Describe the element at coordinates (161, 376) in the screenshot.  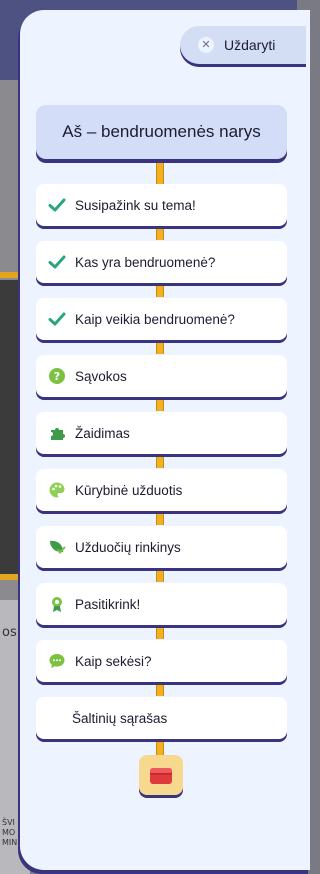
I see `nav-item-savokos: ? Sąvokos` at that location.